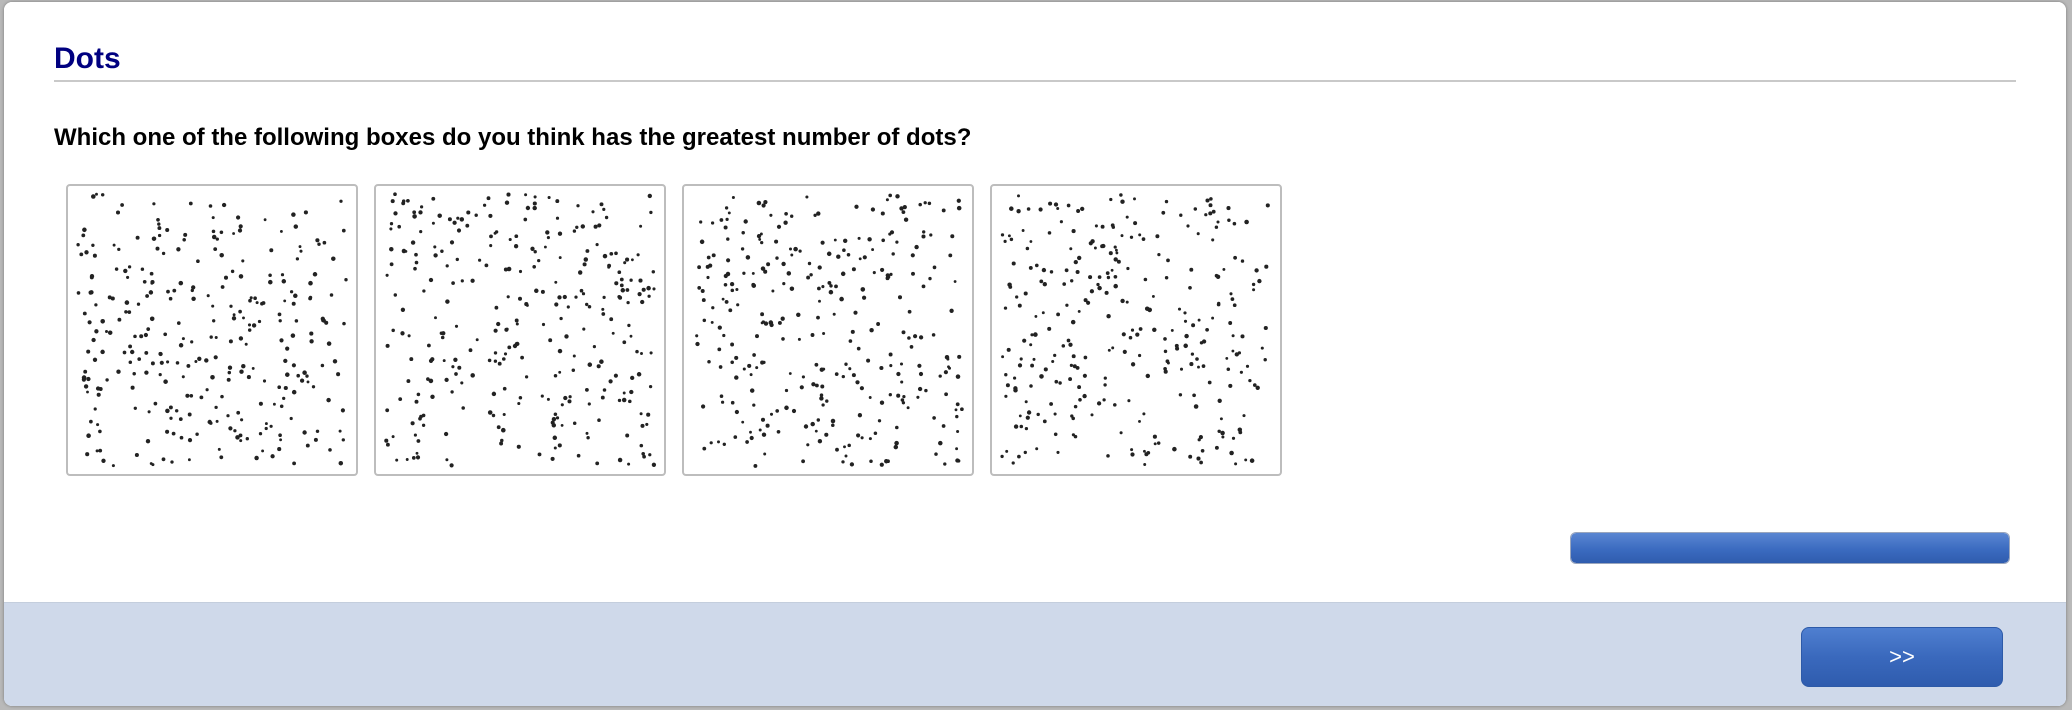  I want to click on next-button: >>, so click(1902, 657).